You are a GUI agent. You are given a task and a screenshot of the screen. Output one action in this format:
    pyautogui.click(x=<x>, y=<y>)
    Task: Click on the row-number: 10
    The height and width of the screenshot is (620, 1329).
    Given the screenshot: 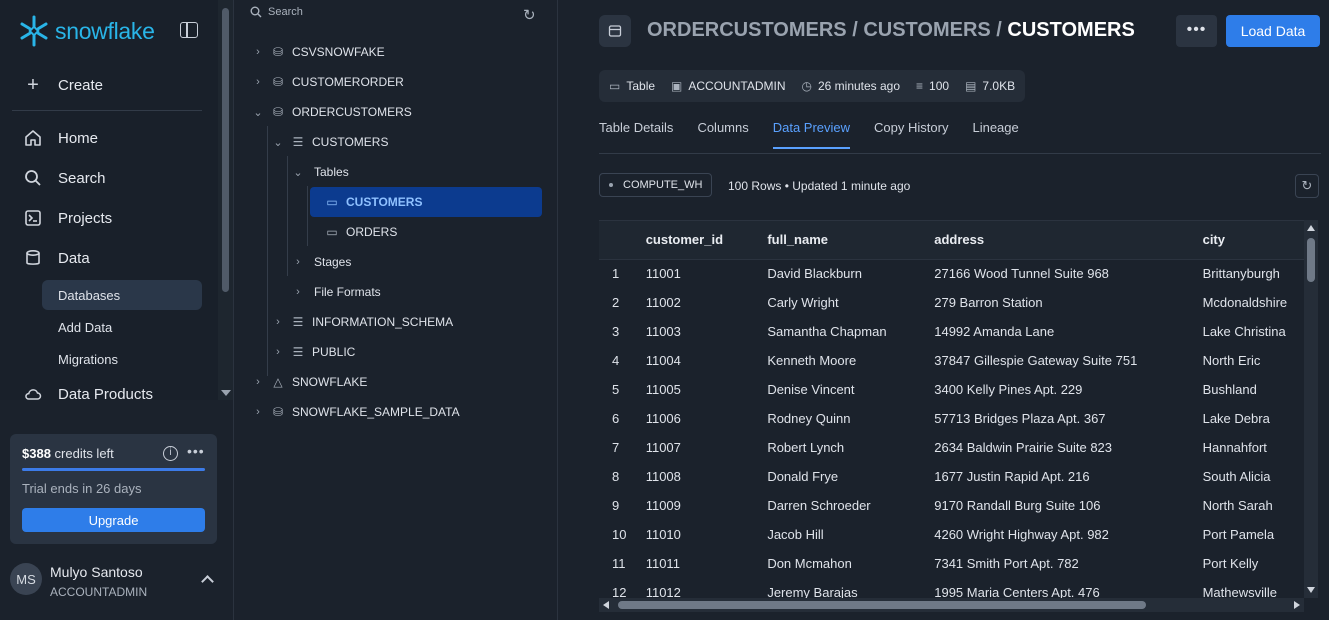 What is the action you would take?
    pyautogui.click(x=618, y=534)
    